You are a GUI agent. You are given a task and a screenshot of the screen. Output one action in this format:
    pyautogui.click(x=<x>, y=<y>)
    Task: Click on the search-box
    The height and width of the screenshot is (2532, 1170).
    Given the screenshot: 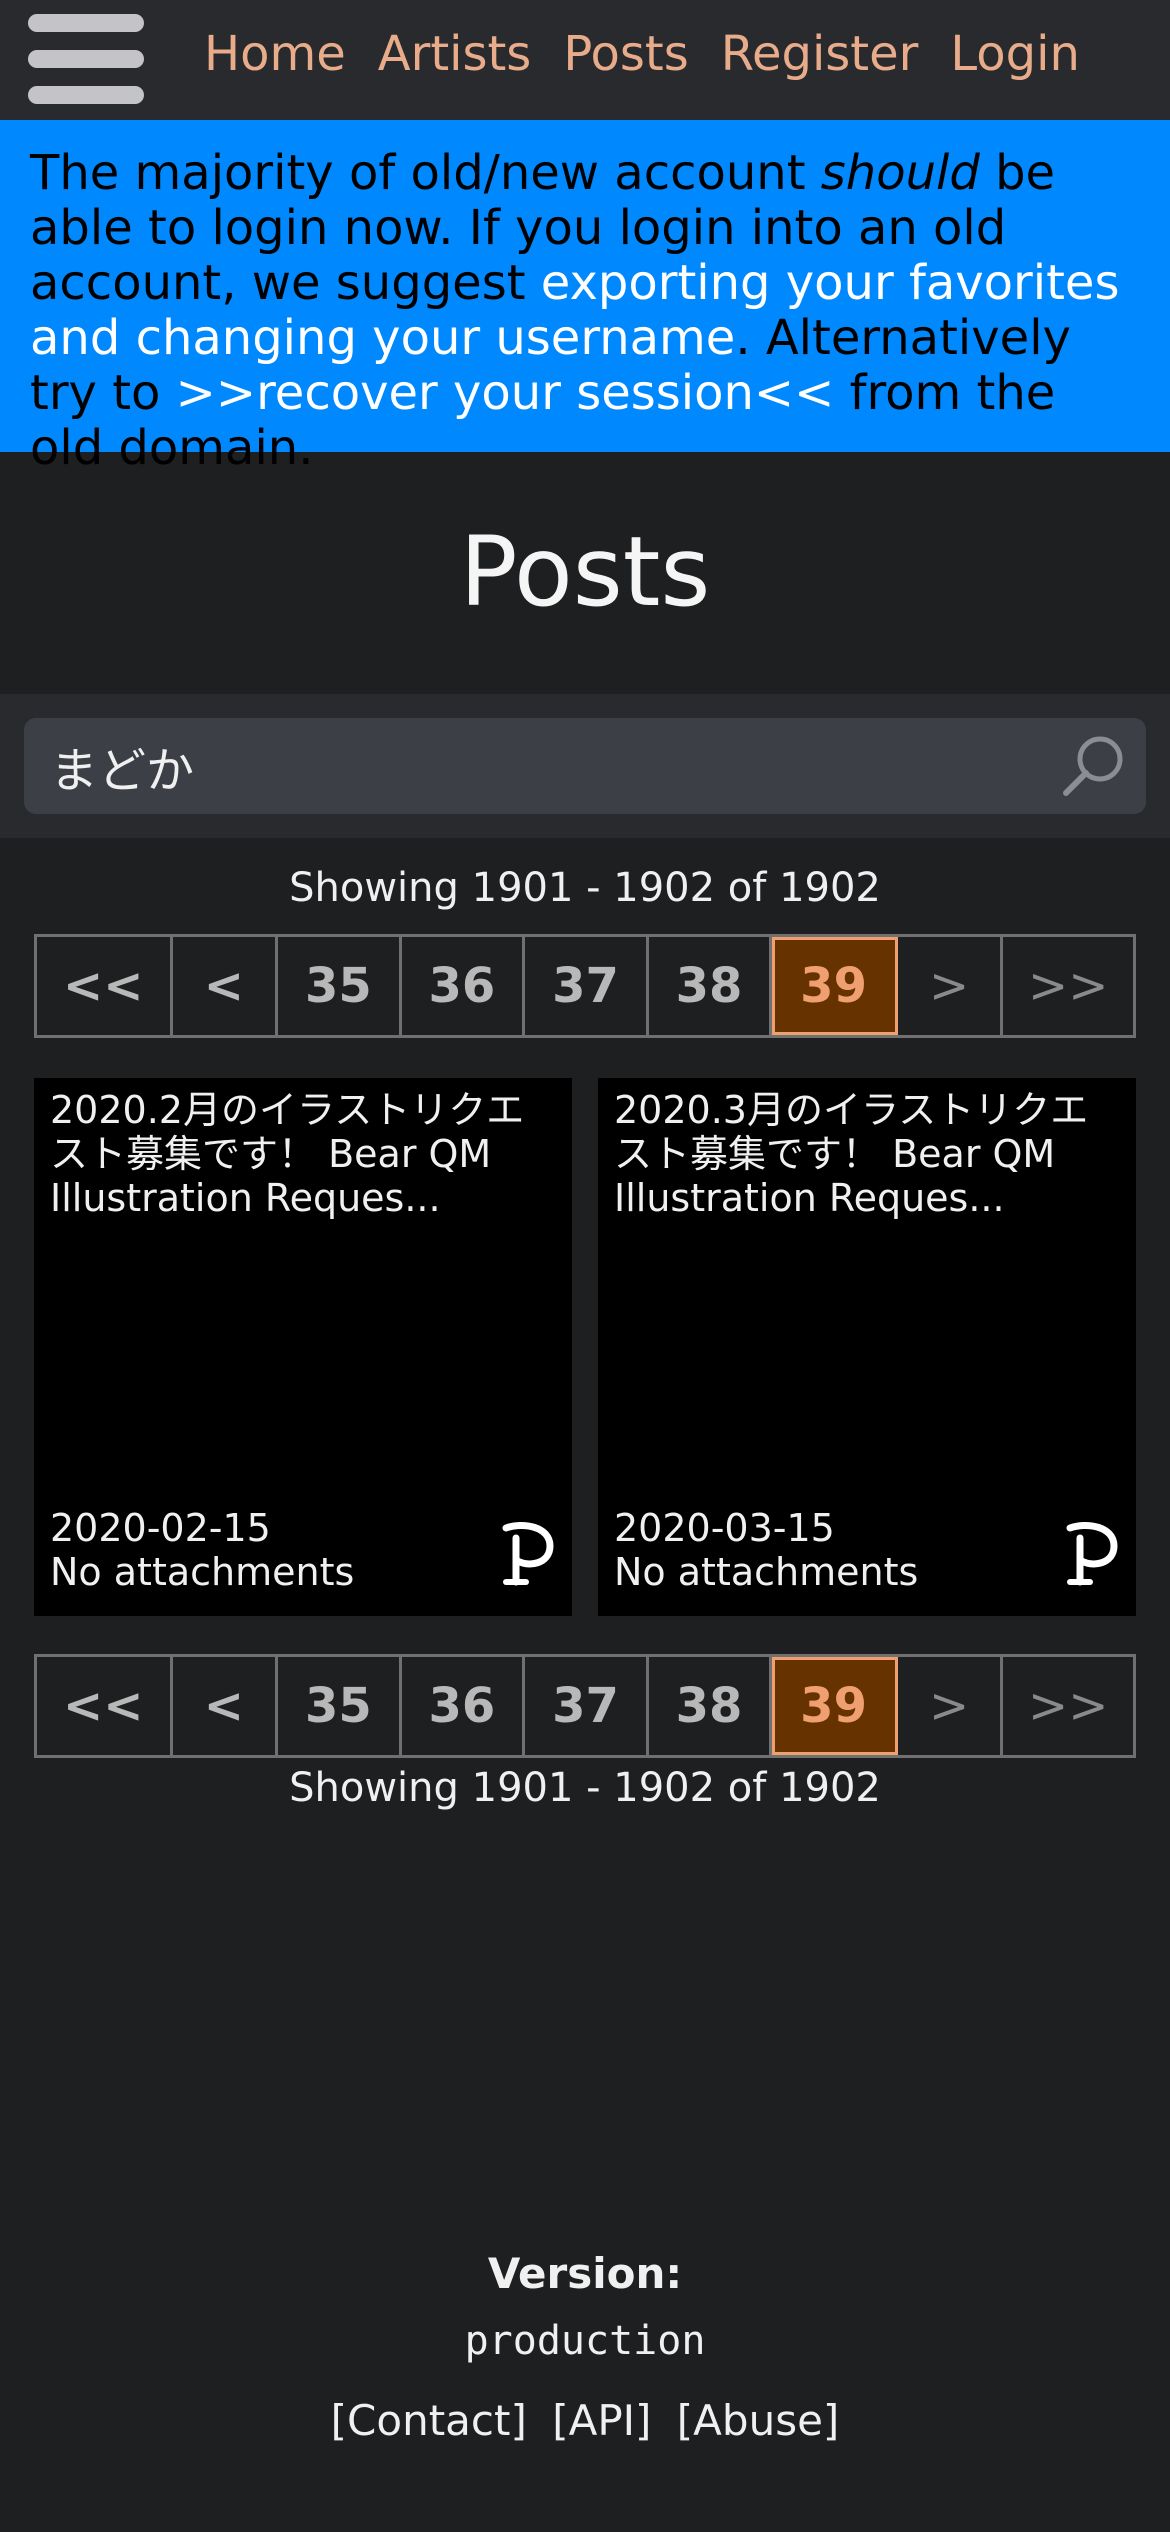 What is the action you would take?
    pyautogui.click(x=585, y=766)
    